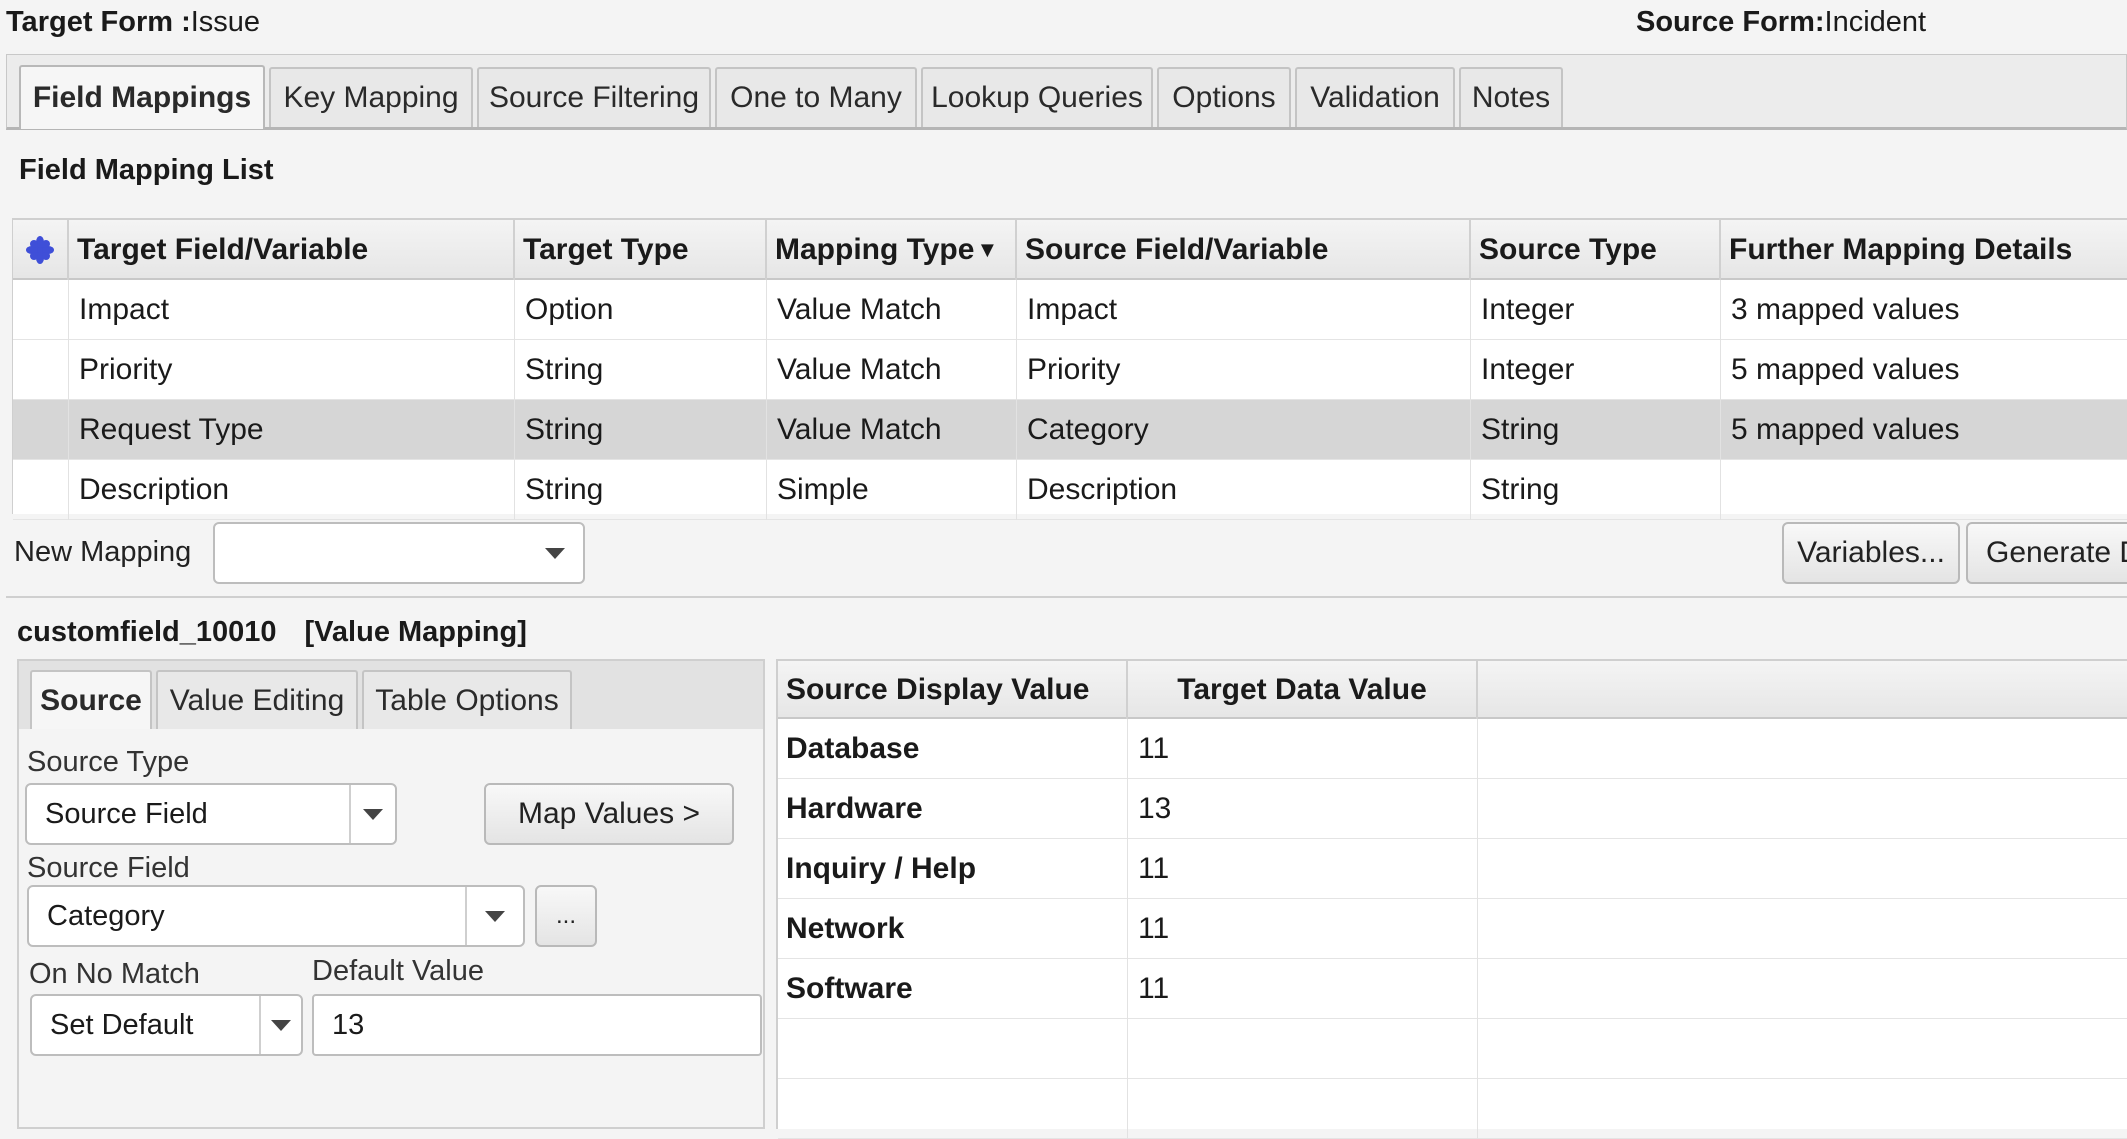 This screenshot has height=1139, width=2127. Describe the element at coordinates (371, 97) in the screenshot. I see `tab-key-mapping: Key Mapping` at that location.